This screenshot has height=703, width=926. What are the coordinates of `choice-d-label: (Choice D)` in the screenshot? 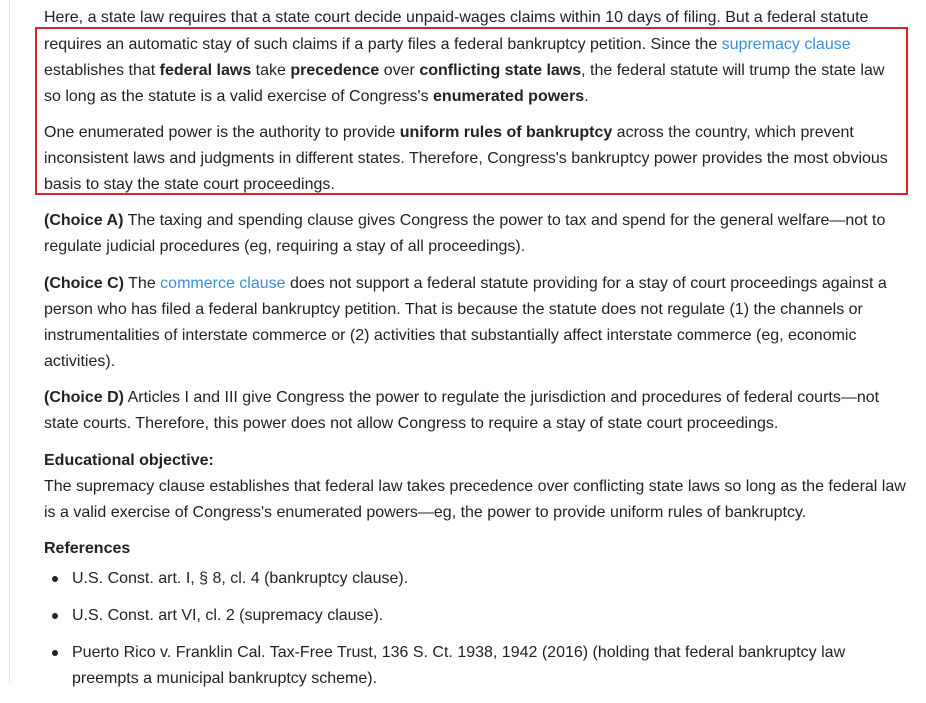 It's located at (84, 397).